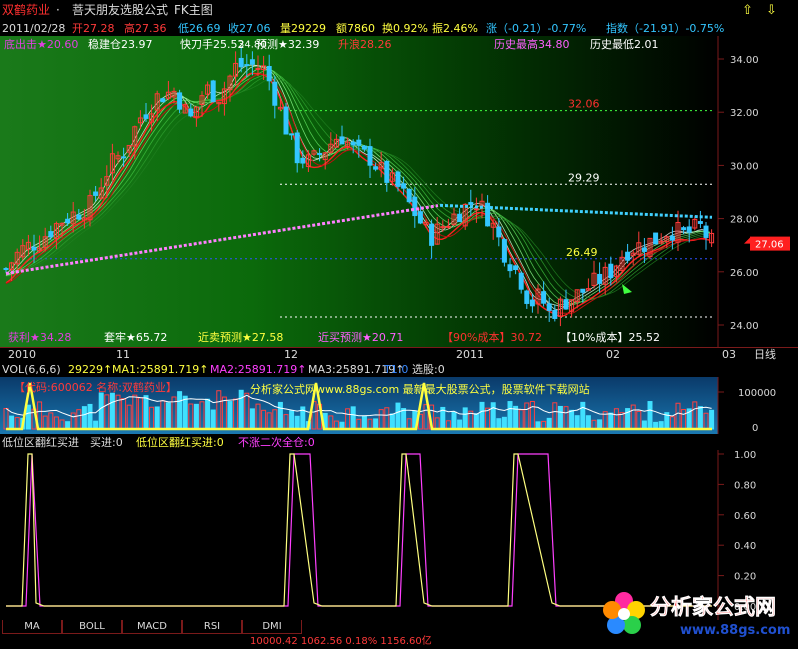 This screenshot has width=798, height=649. Describe the element at coordinates (455, 28) in the screenshot. I see `quote-amplitude: 振2.46%` at that location.